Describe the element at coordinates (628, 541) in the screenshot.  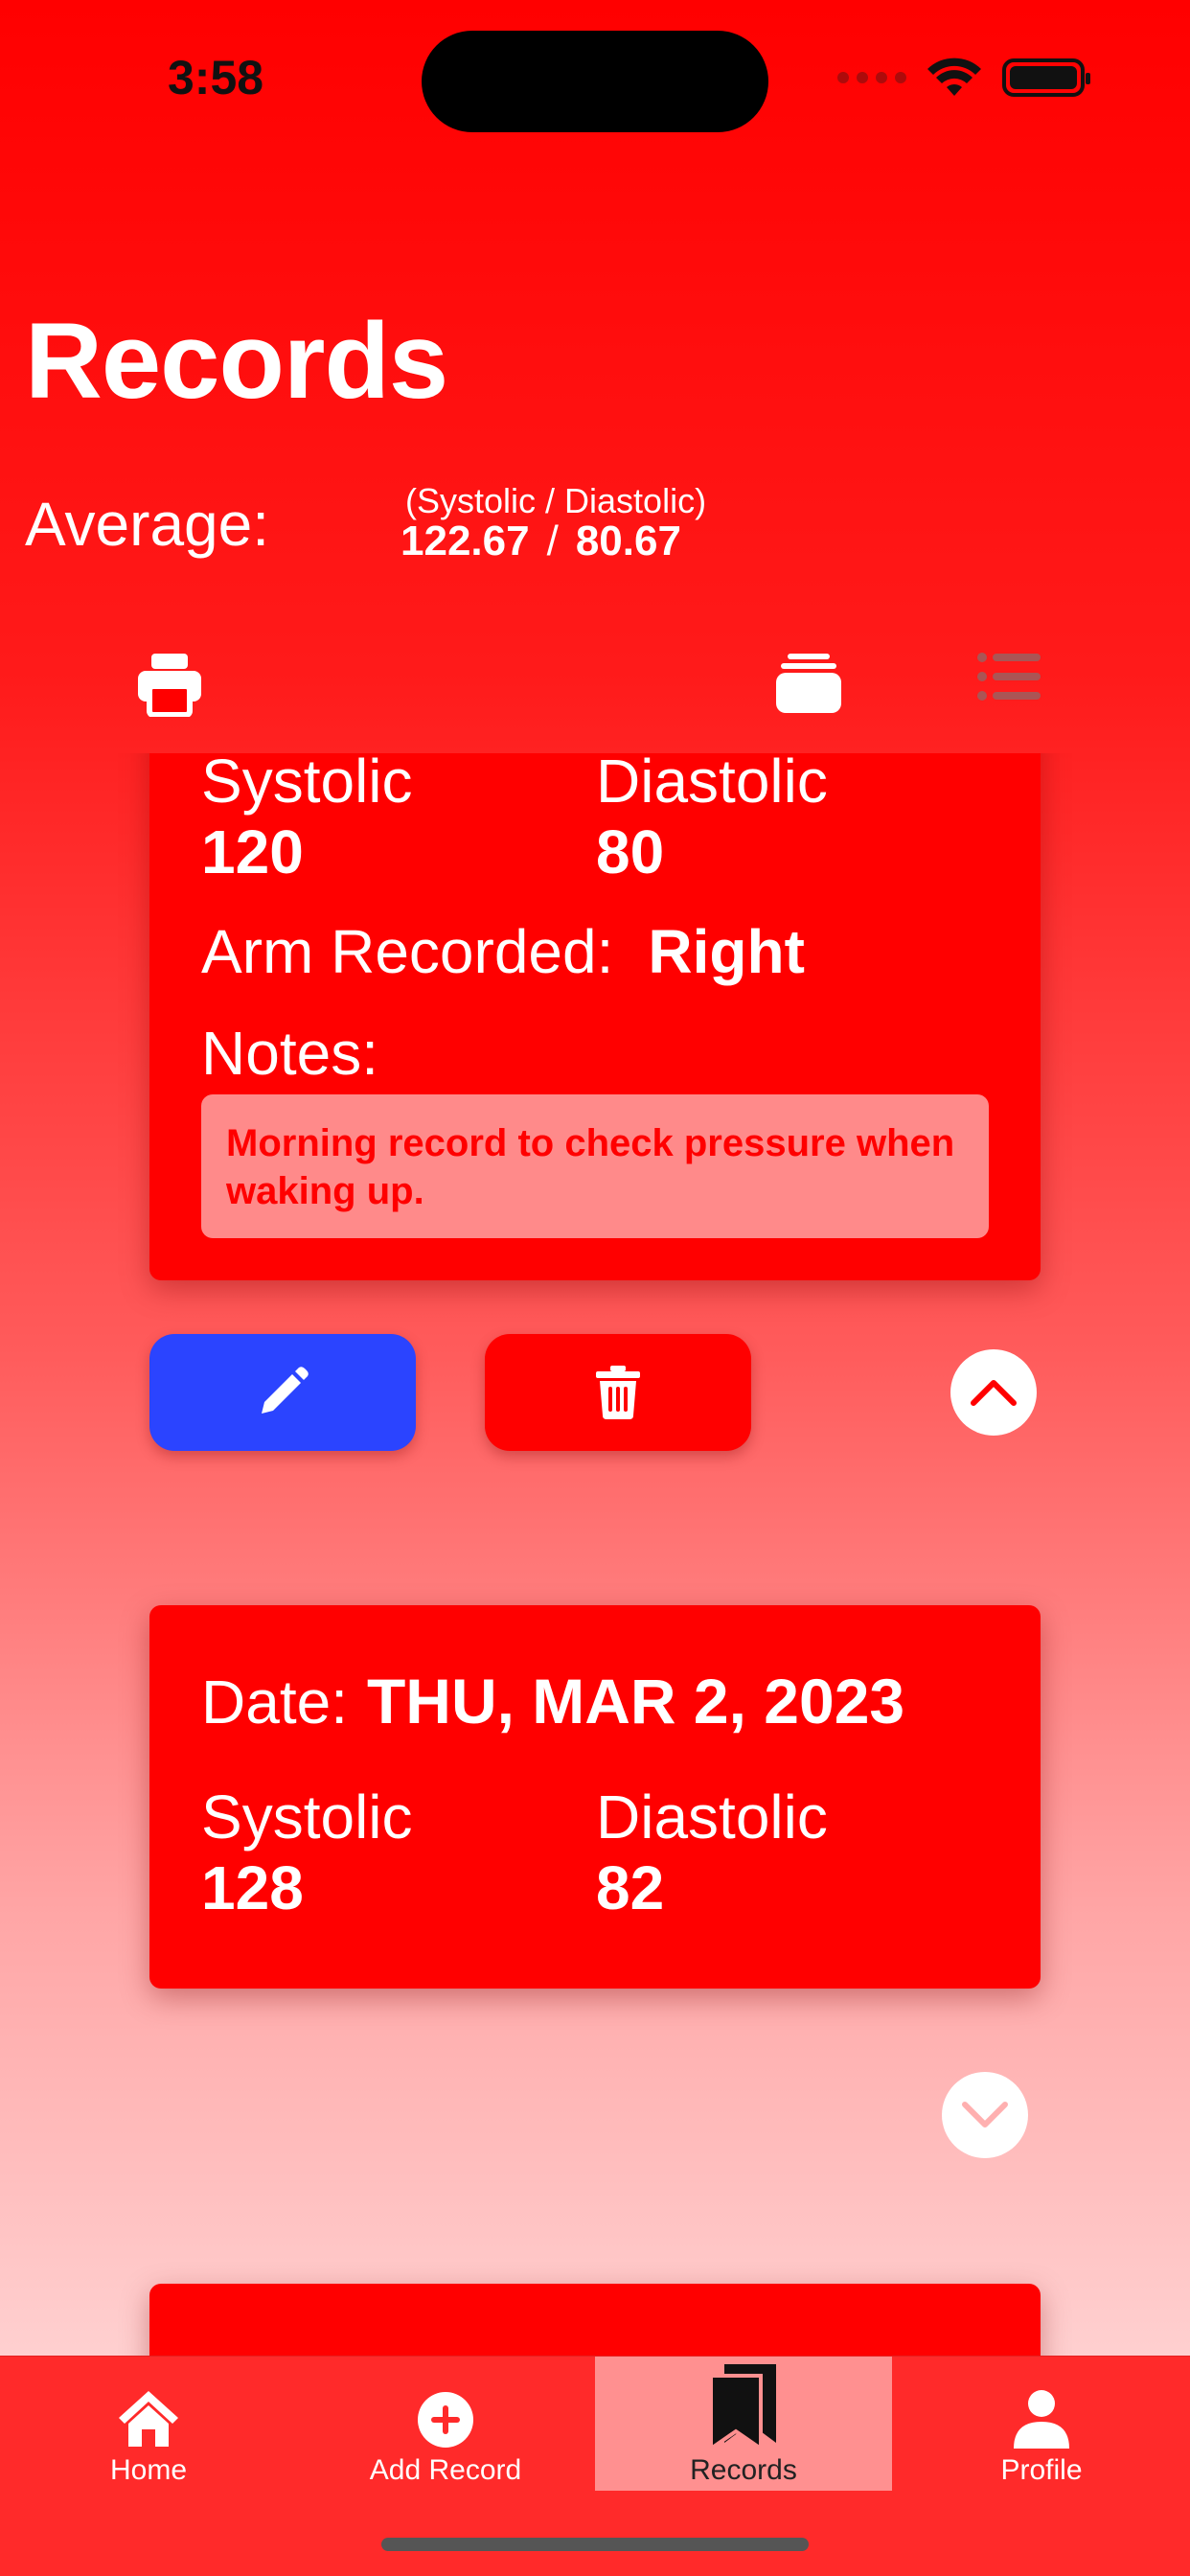
I see `average-diastolic: 80.67` at that location.